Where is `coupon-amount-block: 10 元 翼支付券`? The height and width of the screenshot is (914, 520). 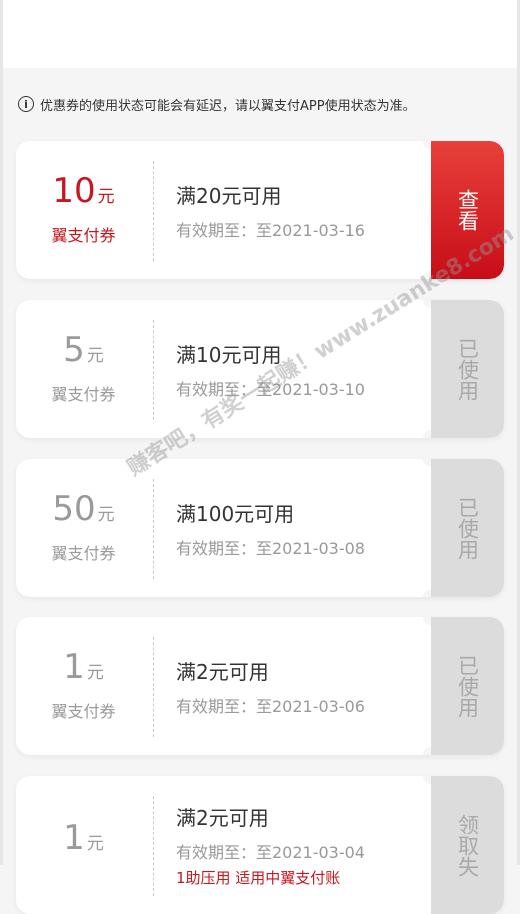
coupon-amount-block: 10 元 翼支付券 is located at coordinates (83, 210).